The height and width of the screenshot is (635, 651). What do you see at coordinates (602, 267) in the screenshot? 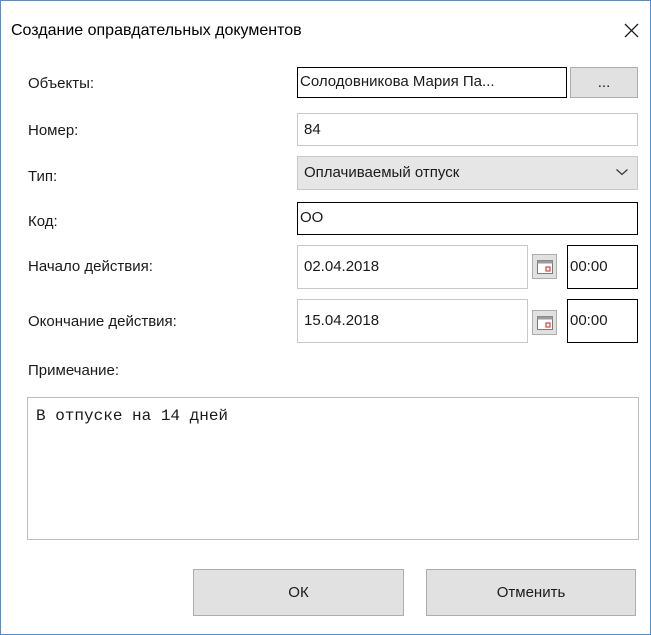
I see `start-time-field: 00:00` at bounding box center [602, 267].